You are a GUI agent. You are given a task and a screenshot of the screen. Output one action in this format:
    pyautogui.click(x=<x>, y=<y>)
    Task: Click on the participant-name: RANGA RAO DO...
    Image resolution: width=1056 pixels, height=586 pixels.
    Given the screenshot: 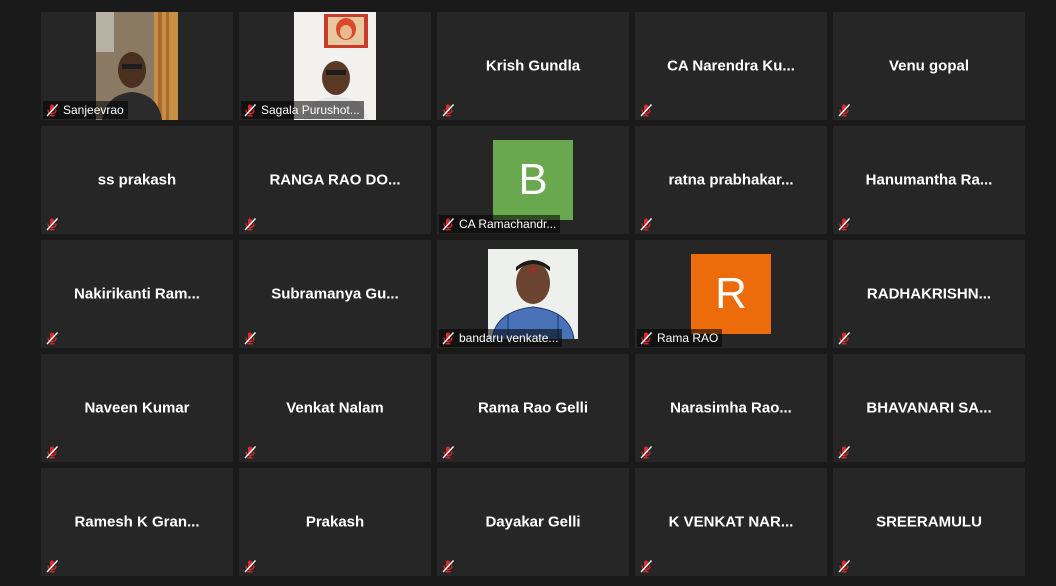 What is the action you would take?
    pyautogui.click(x=335, y=180)
    